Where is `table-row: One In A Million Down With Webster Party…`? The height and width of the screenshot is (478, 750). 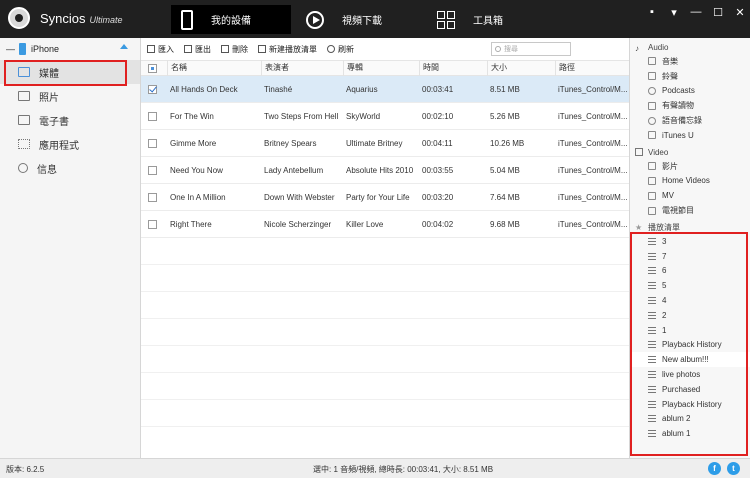 table-row: One In A Million Down With Webster Party… is located at coordinates (385, 197).